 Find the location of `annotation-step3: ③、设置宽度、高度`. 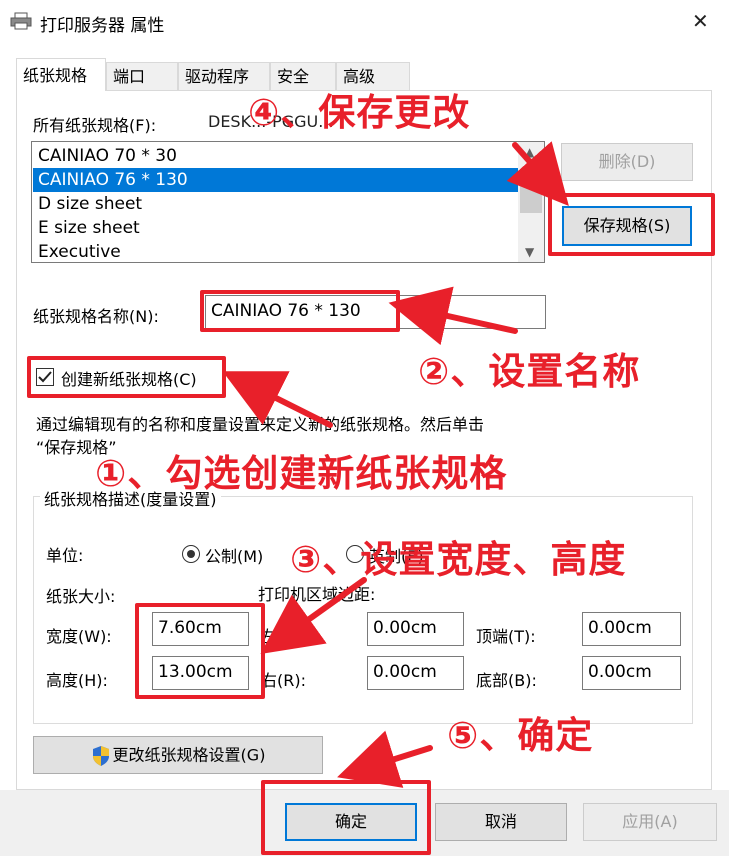

annotation-step3: ③、设置宽度、高度 is located at coordinates (458, 559).